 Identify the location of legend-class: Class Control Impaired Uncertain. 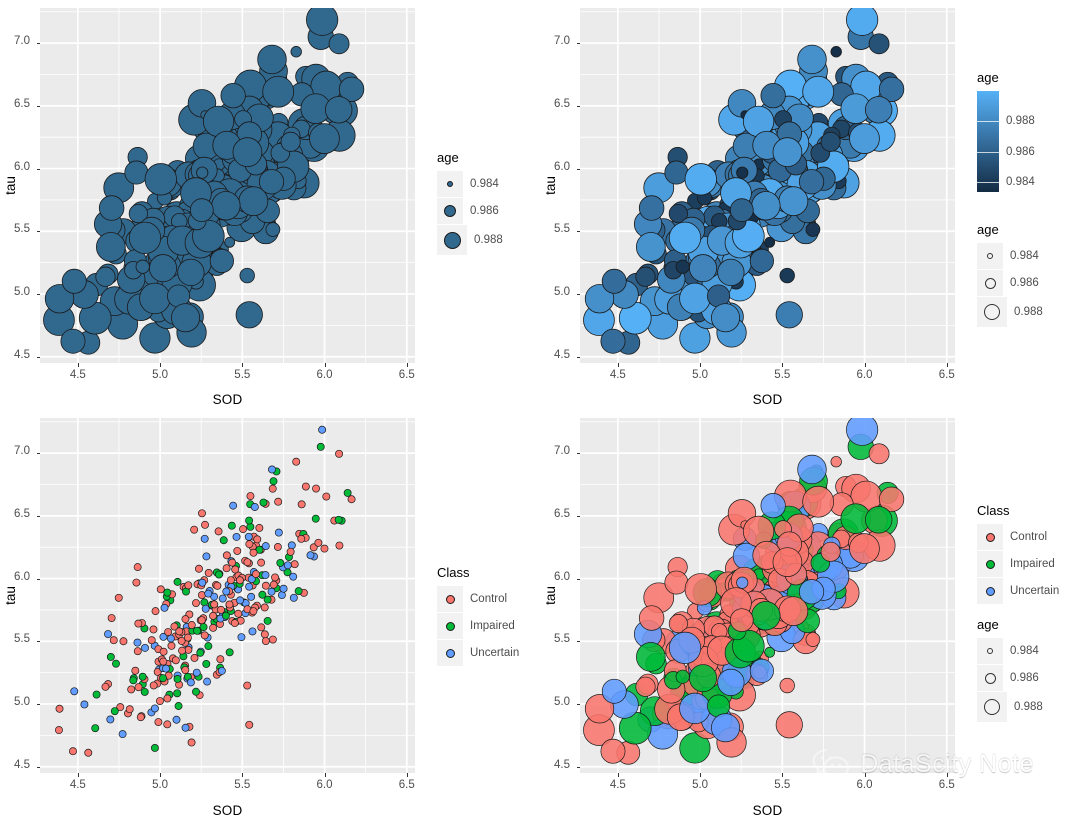
(1018, 554).